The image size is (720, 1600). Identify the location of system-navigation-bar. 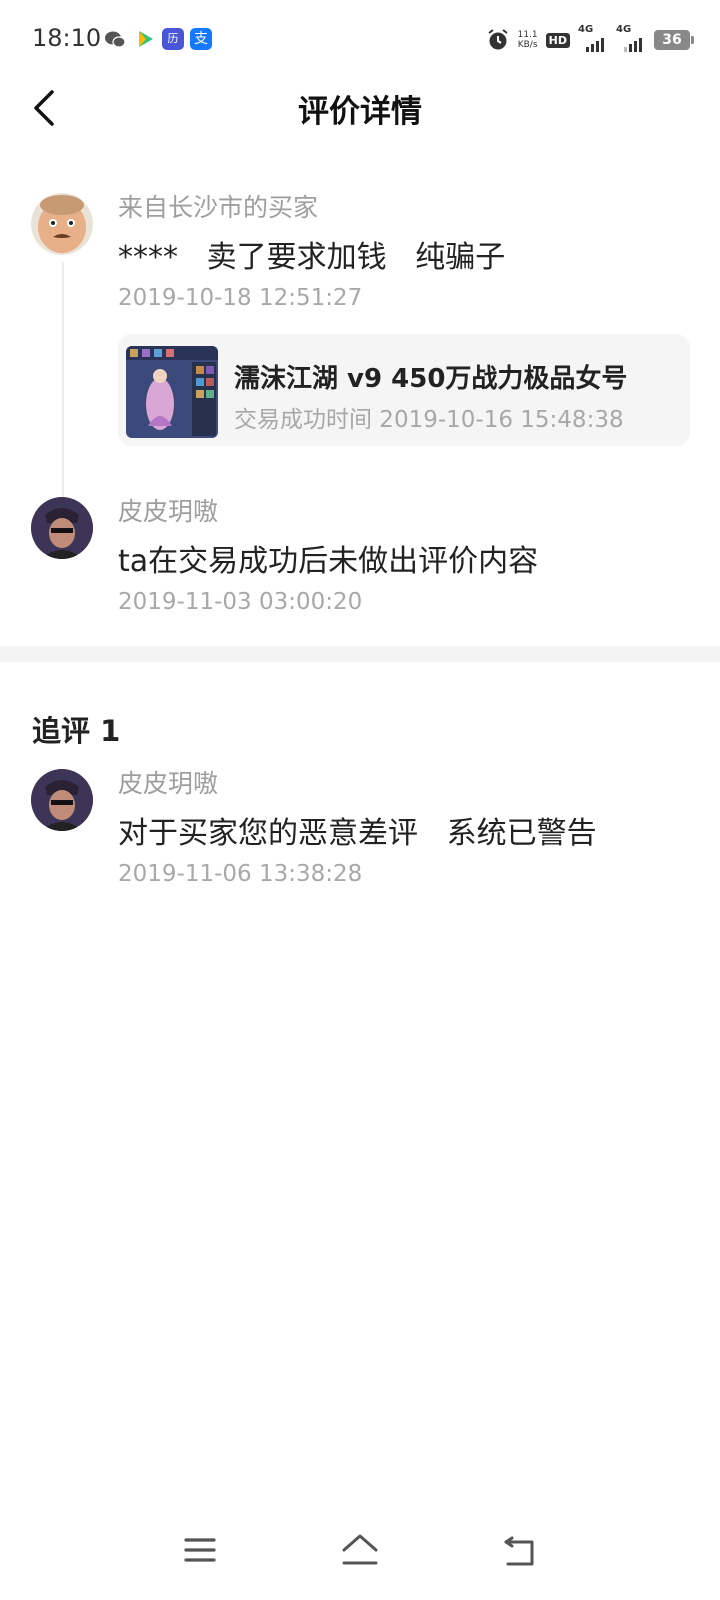
(360, 1560).